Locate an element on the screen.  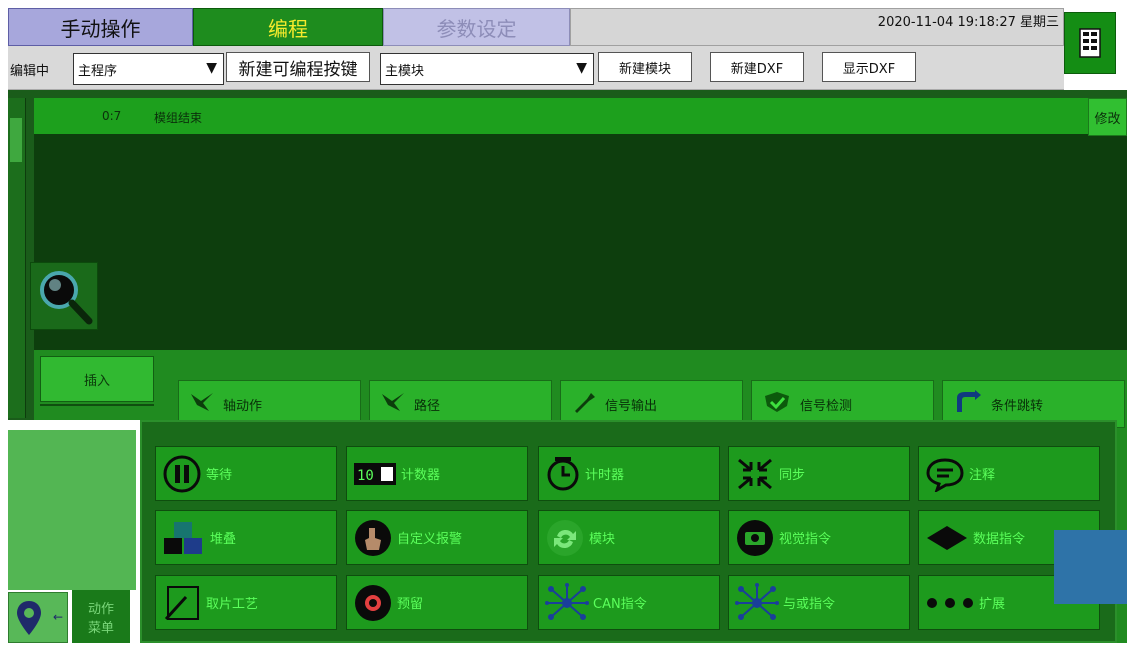
sync-icon is located at coordinates (755, 474).